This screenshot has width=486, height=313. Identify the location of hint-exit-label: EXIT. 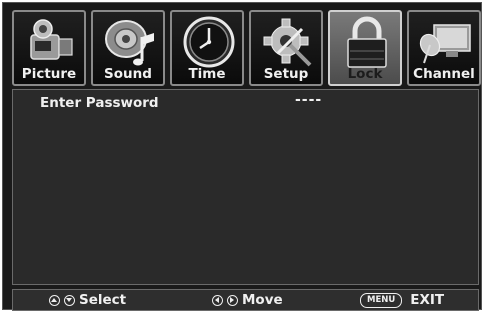
(427, 300).